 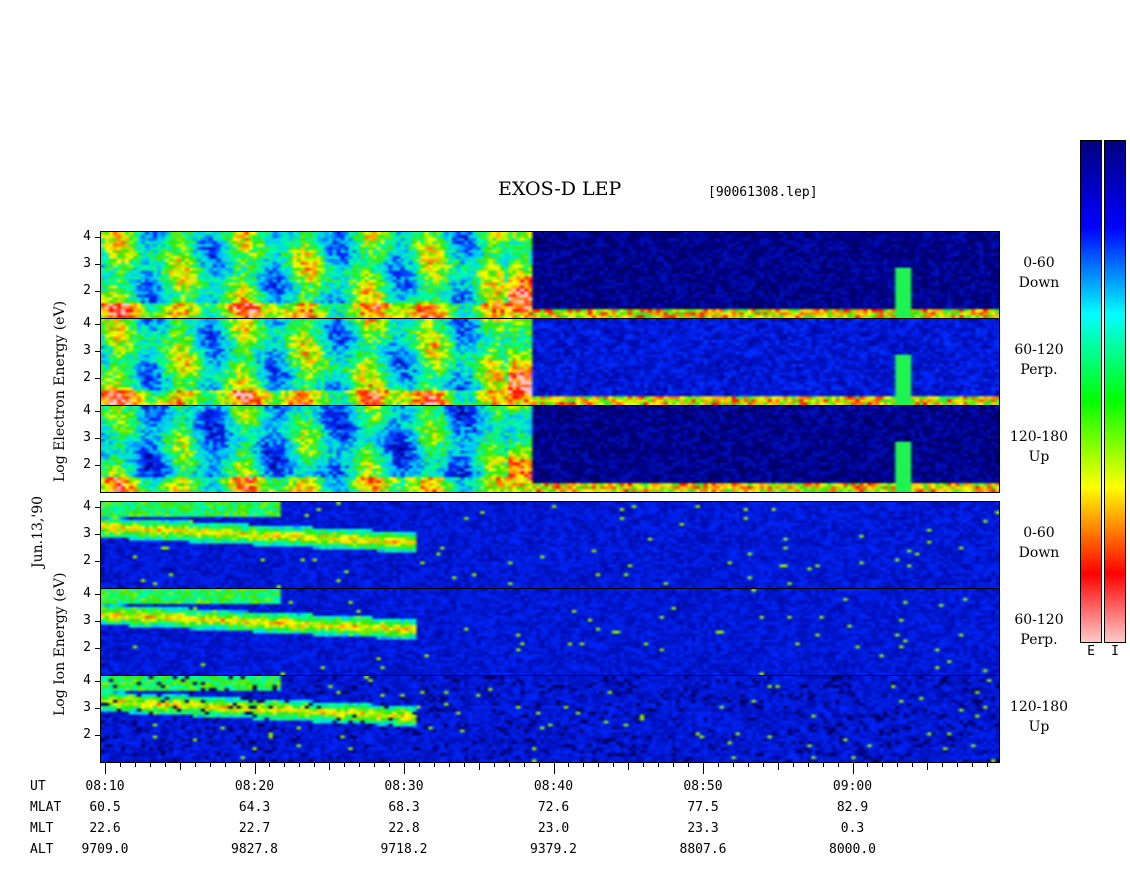 What do you see at coordinates (1039, 717) in the screenshot?
I see `channel-label: 120-180 Up` at bounding box center [1039, 717].